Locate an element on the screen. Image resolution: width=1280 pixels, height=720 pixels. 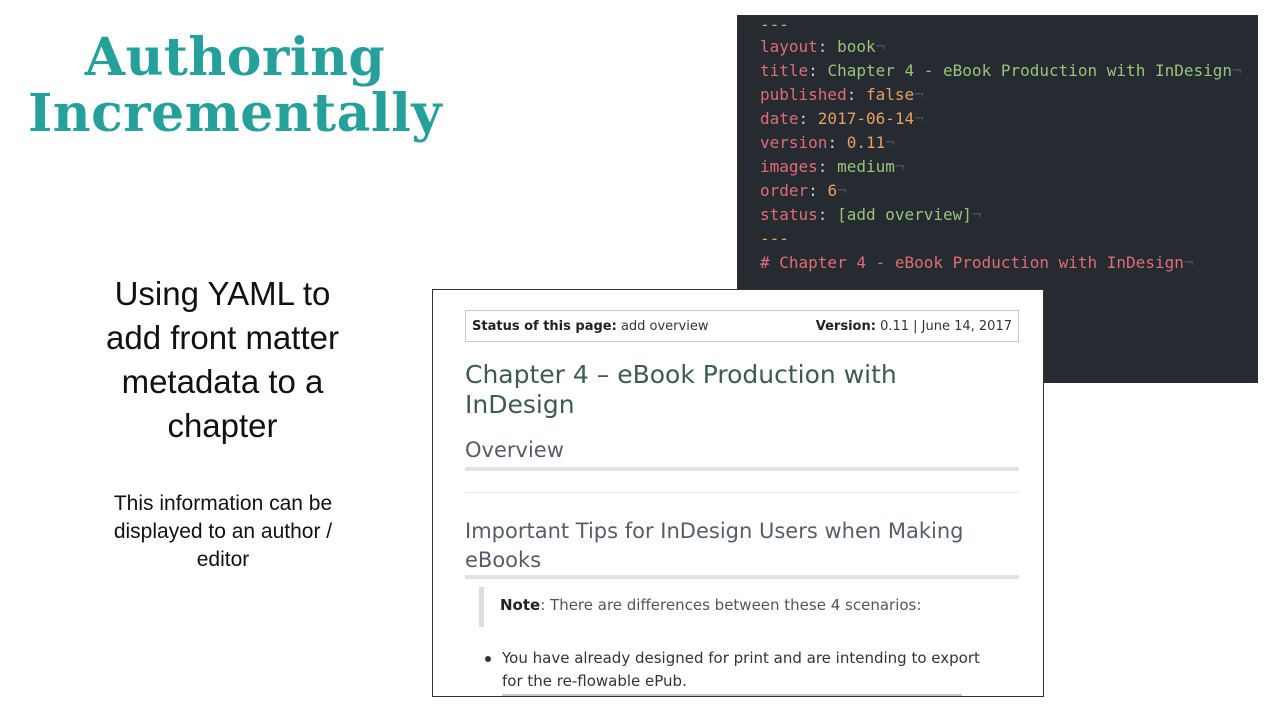
yaml-line-layout: layout: book¬ is located at coordinates (823, 46).